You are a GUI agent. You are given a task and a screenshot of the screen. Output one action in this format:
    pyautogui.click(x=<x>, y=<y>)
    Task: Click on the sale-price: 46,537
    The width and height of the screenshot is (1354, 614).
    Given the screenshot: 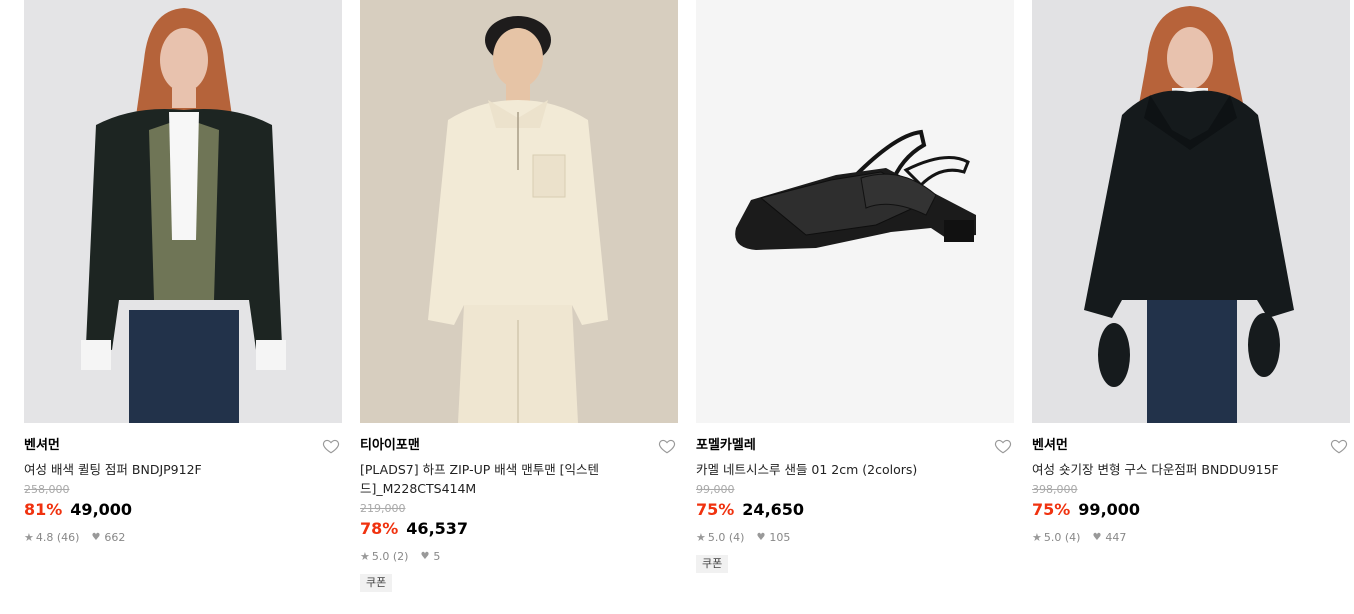 What is the action you would take?
    pyautogui.click(x=437, y=528)
    